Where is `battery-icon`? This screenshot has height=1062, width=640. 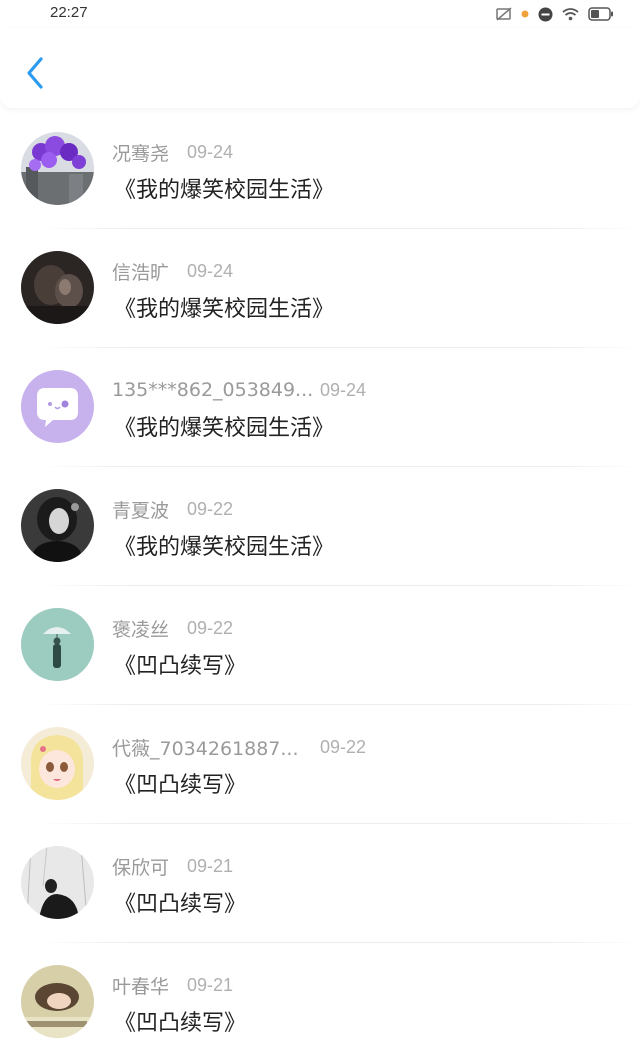 battery-icon is located at coordinates (601, 14).